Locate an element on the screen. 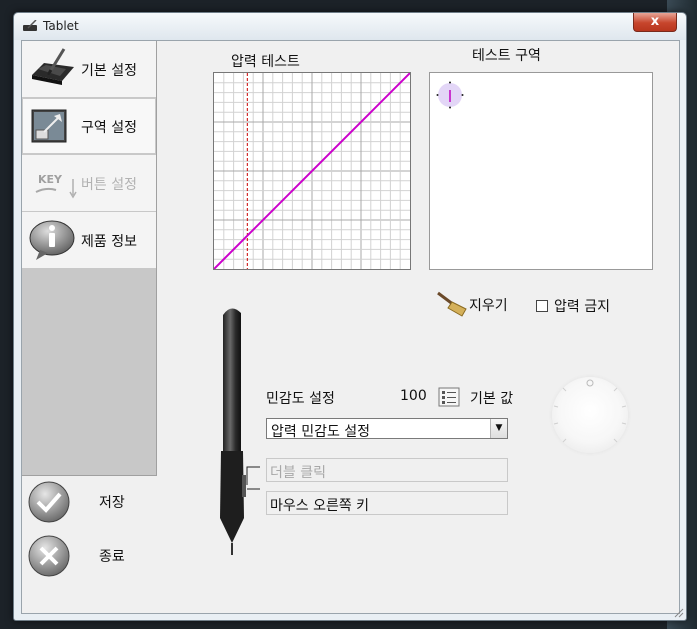 This screenshot has width=697, height=629. upper-button-value: 더블 클릭 is located at coordinates (298, 473).